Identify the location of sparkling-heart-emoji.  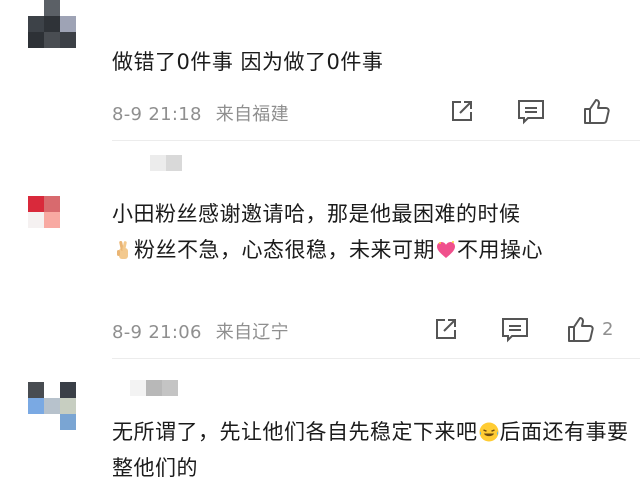
(446, 249).